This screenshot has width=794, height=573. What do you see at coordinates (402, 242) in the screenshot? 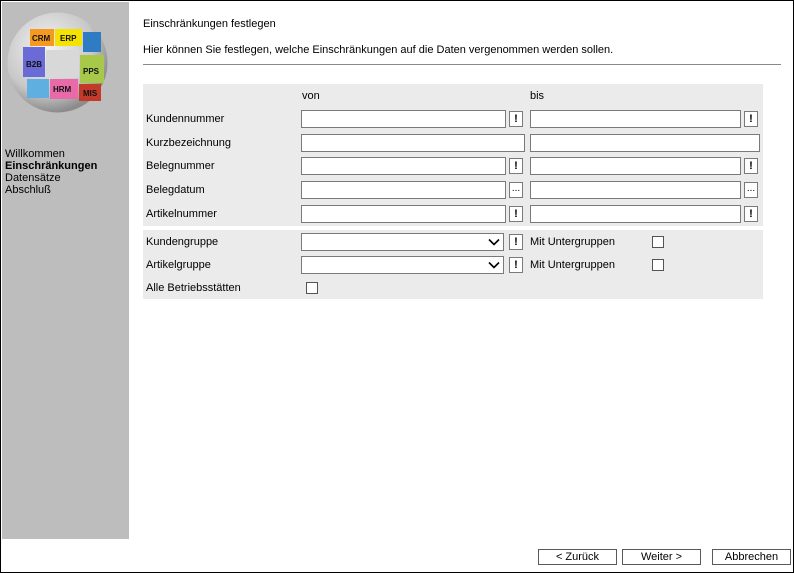
I see `kundengruppe-select` at bounding box center [402, 242].